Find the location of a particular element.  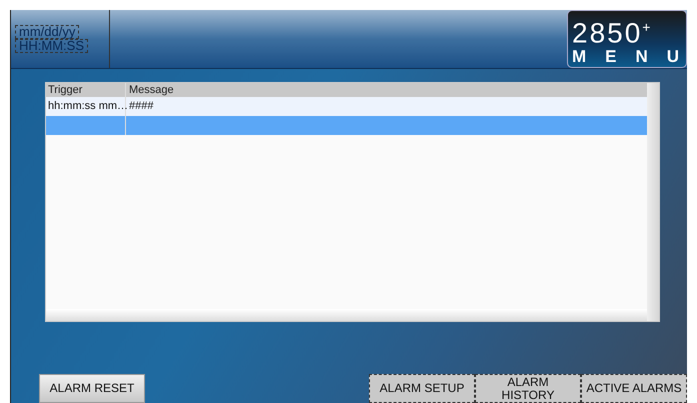

table-cell: #### is located at coordinates (141, 106).